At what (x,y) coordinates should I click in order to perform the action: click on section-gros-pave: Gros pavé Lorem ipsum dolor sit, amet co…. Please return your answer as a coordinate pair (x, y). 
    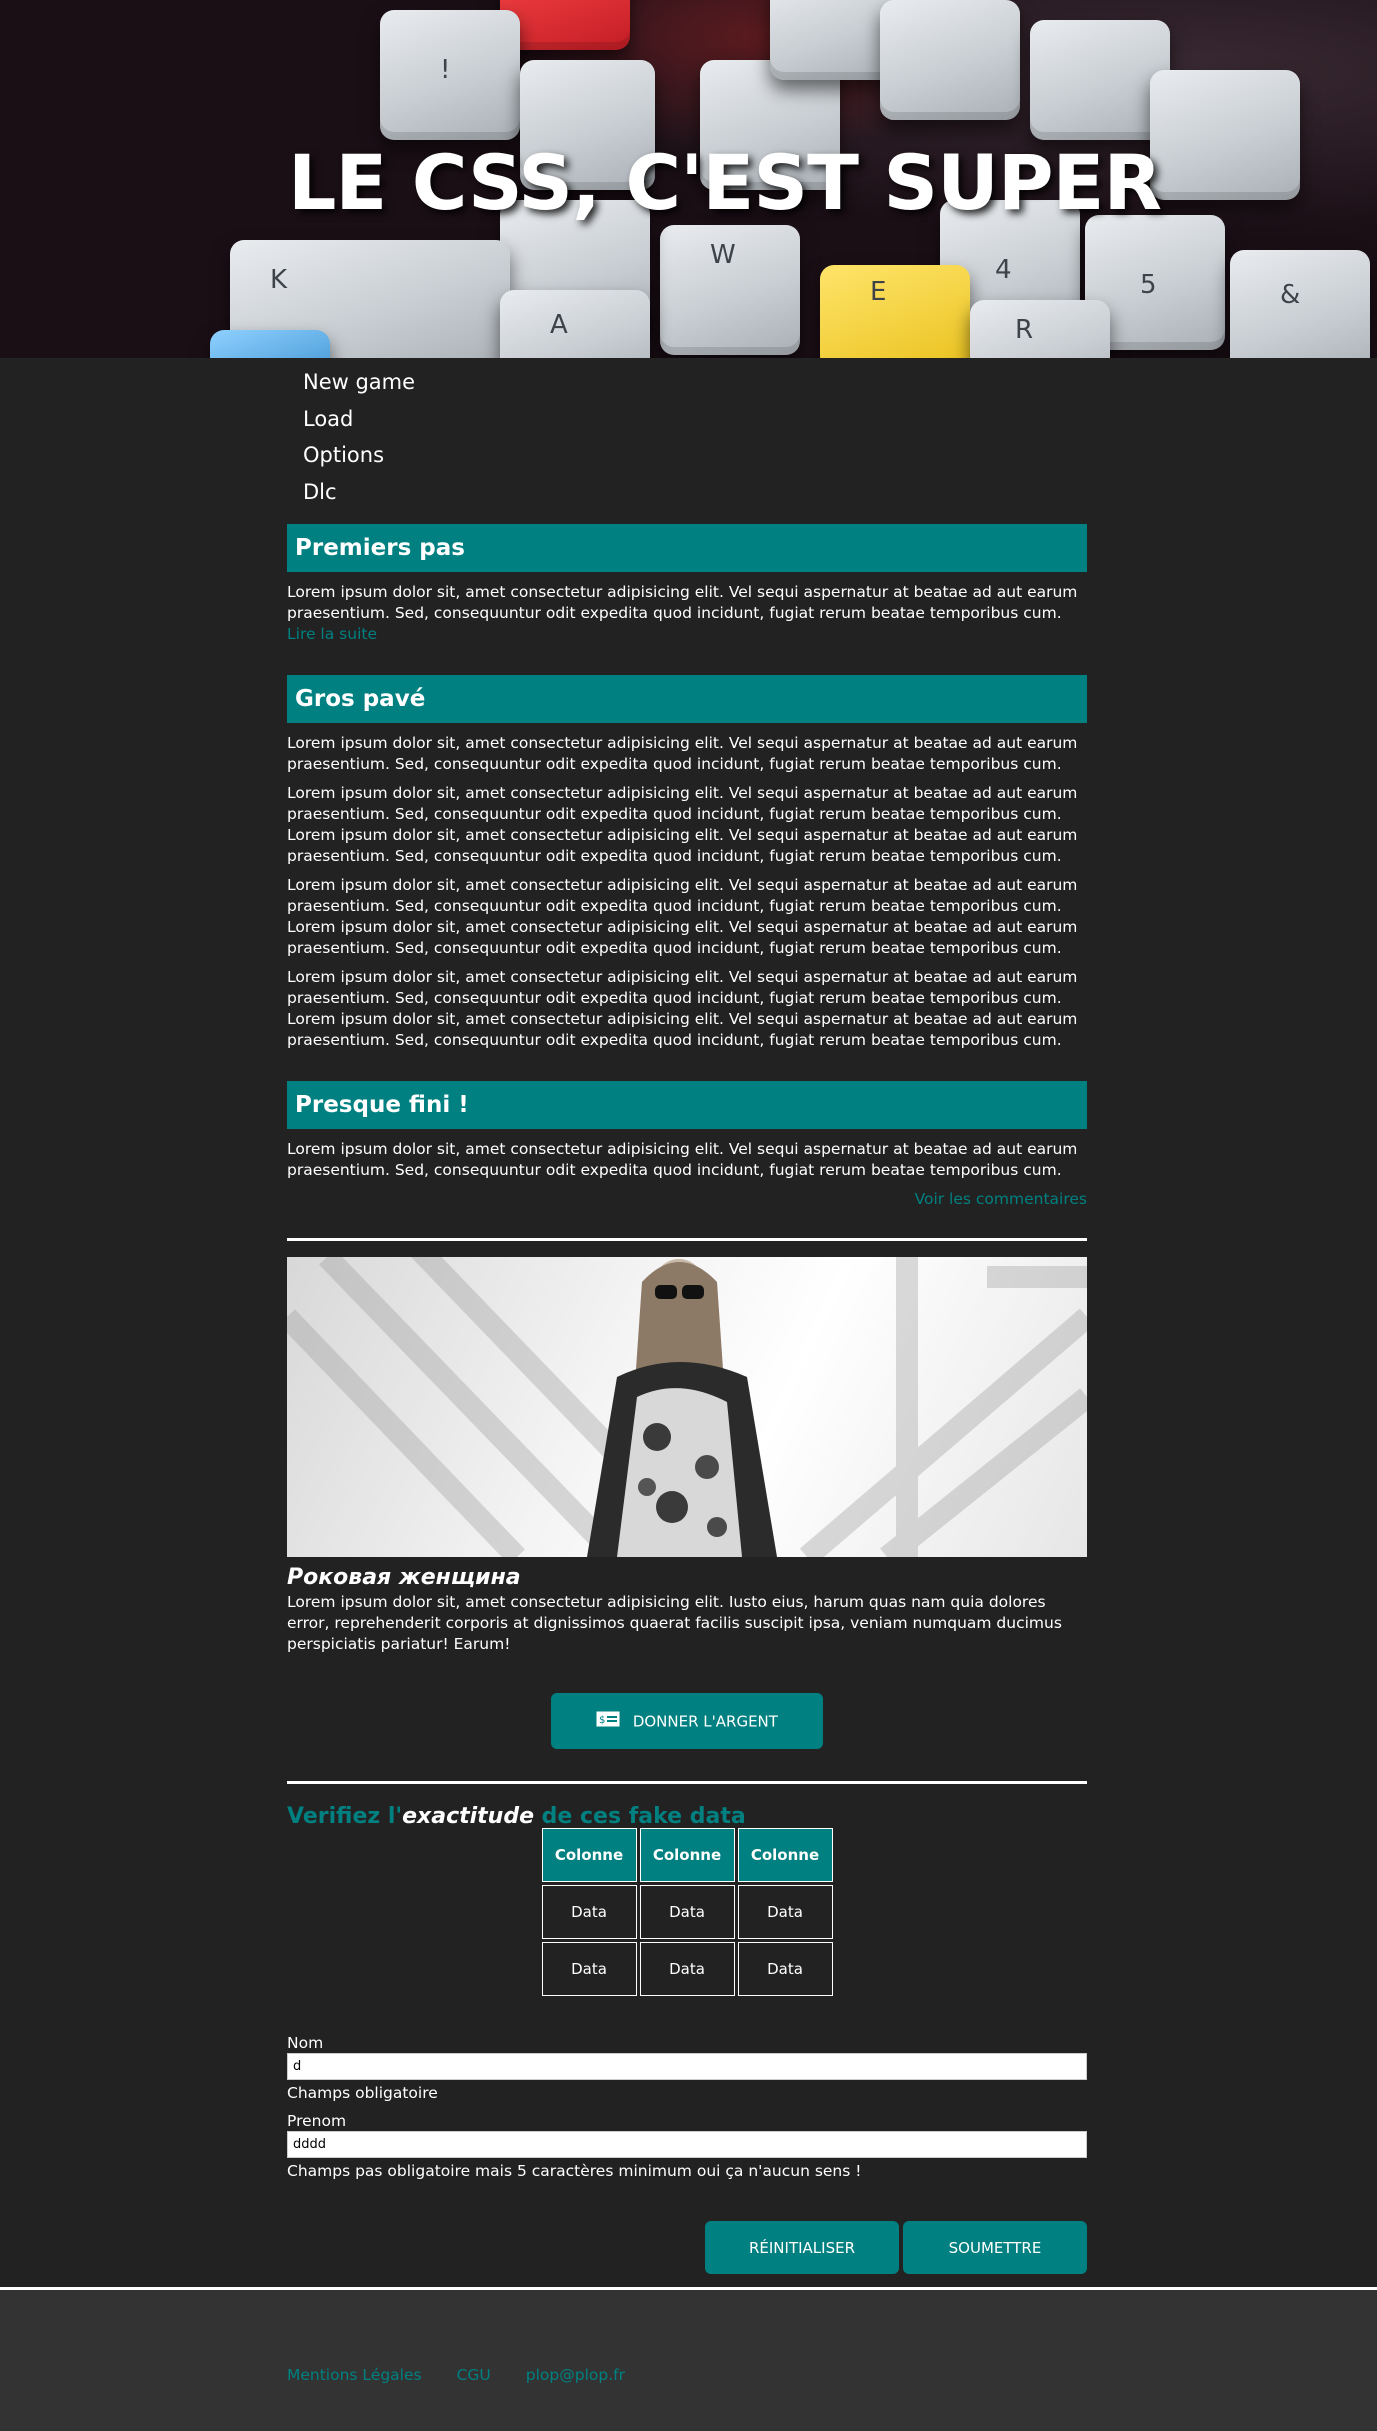
    Looking at the image, I should click on (687, 863).